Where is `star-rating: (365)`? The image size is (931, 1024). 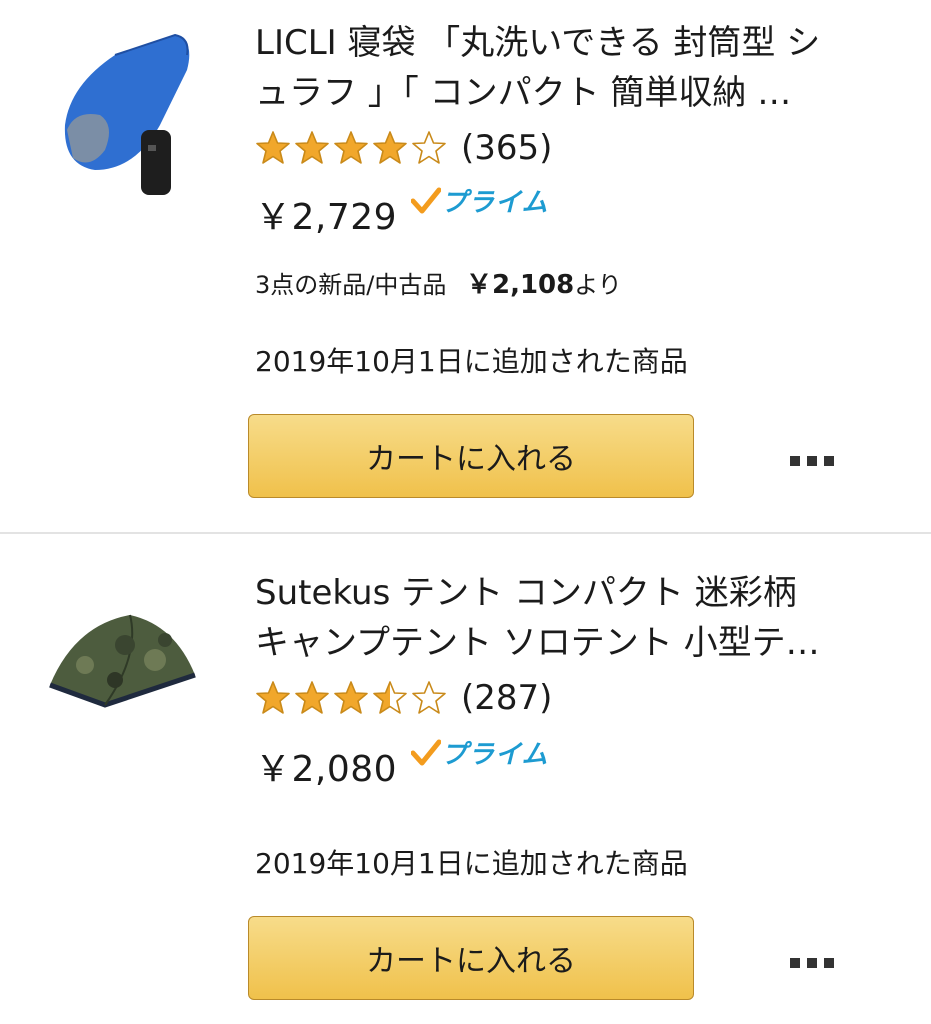 star-rating: (365) is located at coordinates (403, 148).